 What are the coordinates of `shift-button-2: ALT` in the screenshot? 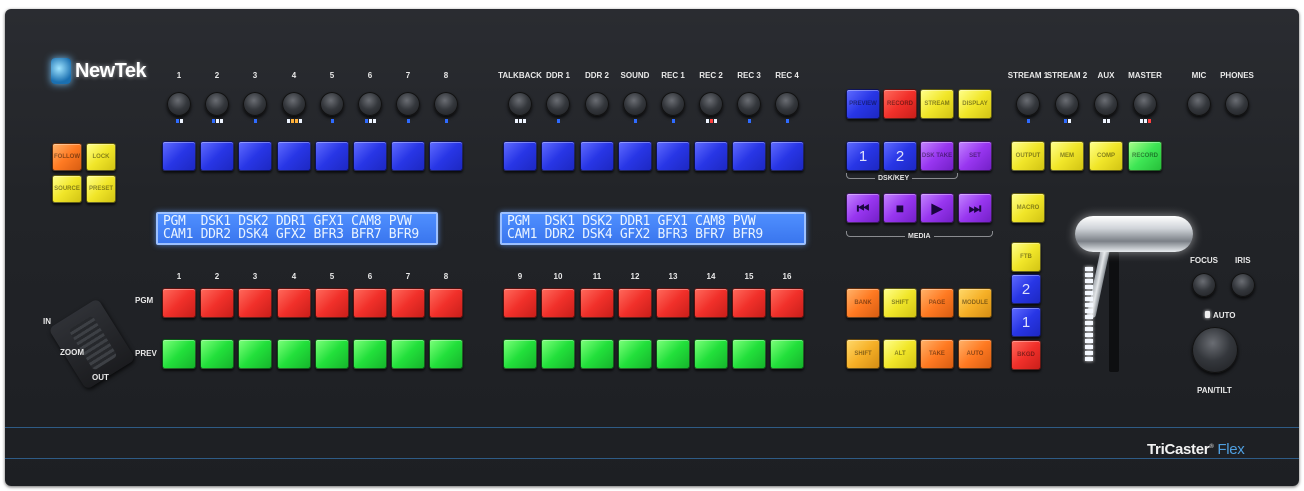 It's located at (900, 354).